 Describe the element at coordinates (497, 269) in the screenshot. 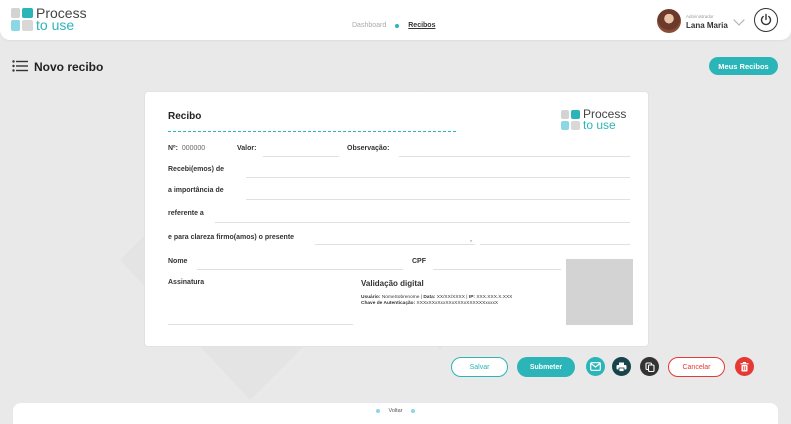

I see `cpf-input` at that location.